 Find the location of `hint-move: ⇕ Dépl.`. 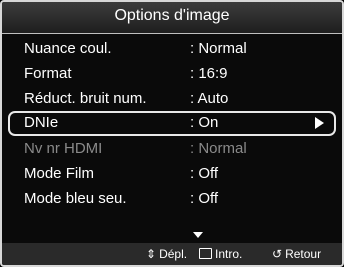

hint-move: ⇕ Dépl. is located at coordinates (166, 254).